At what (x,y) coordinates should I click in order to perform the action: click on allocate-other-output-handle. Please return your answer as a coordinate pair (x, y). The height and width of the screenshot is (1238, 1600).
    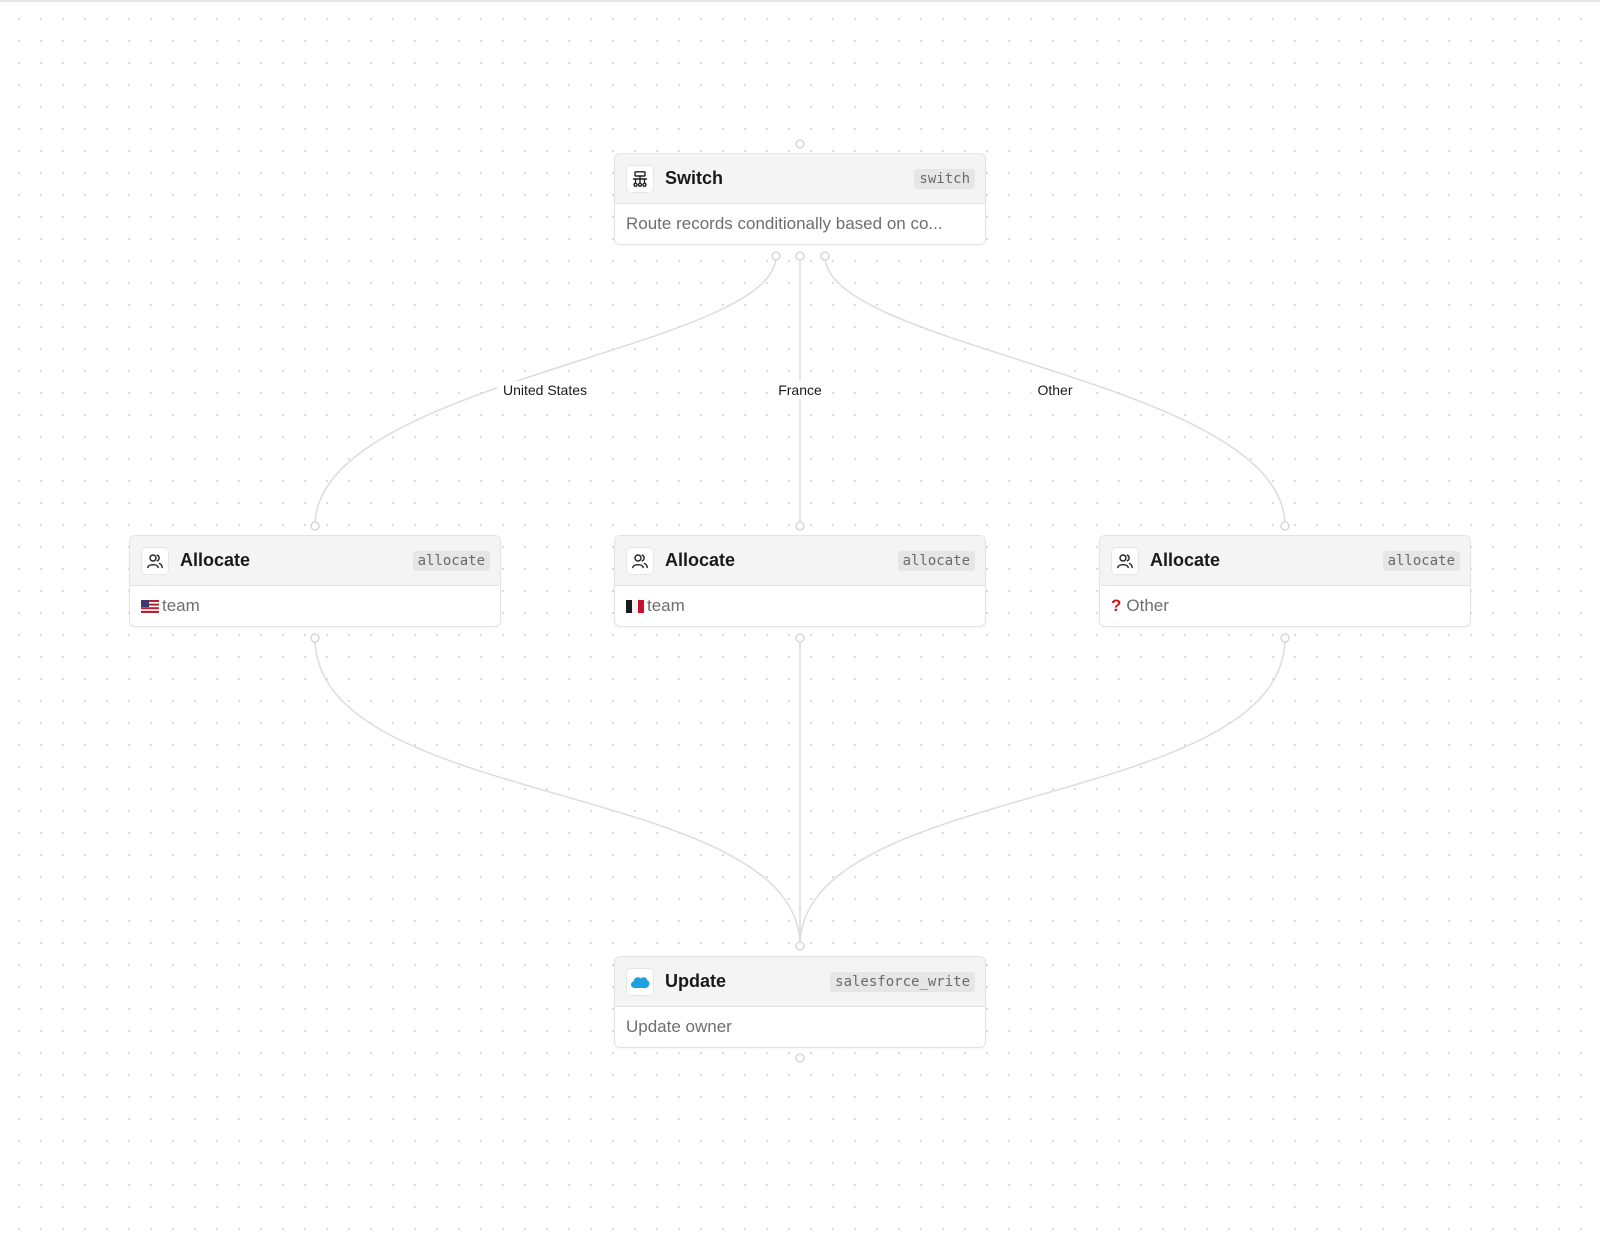
    Looking at the image, I should click on (1285, 638).